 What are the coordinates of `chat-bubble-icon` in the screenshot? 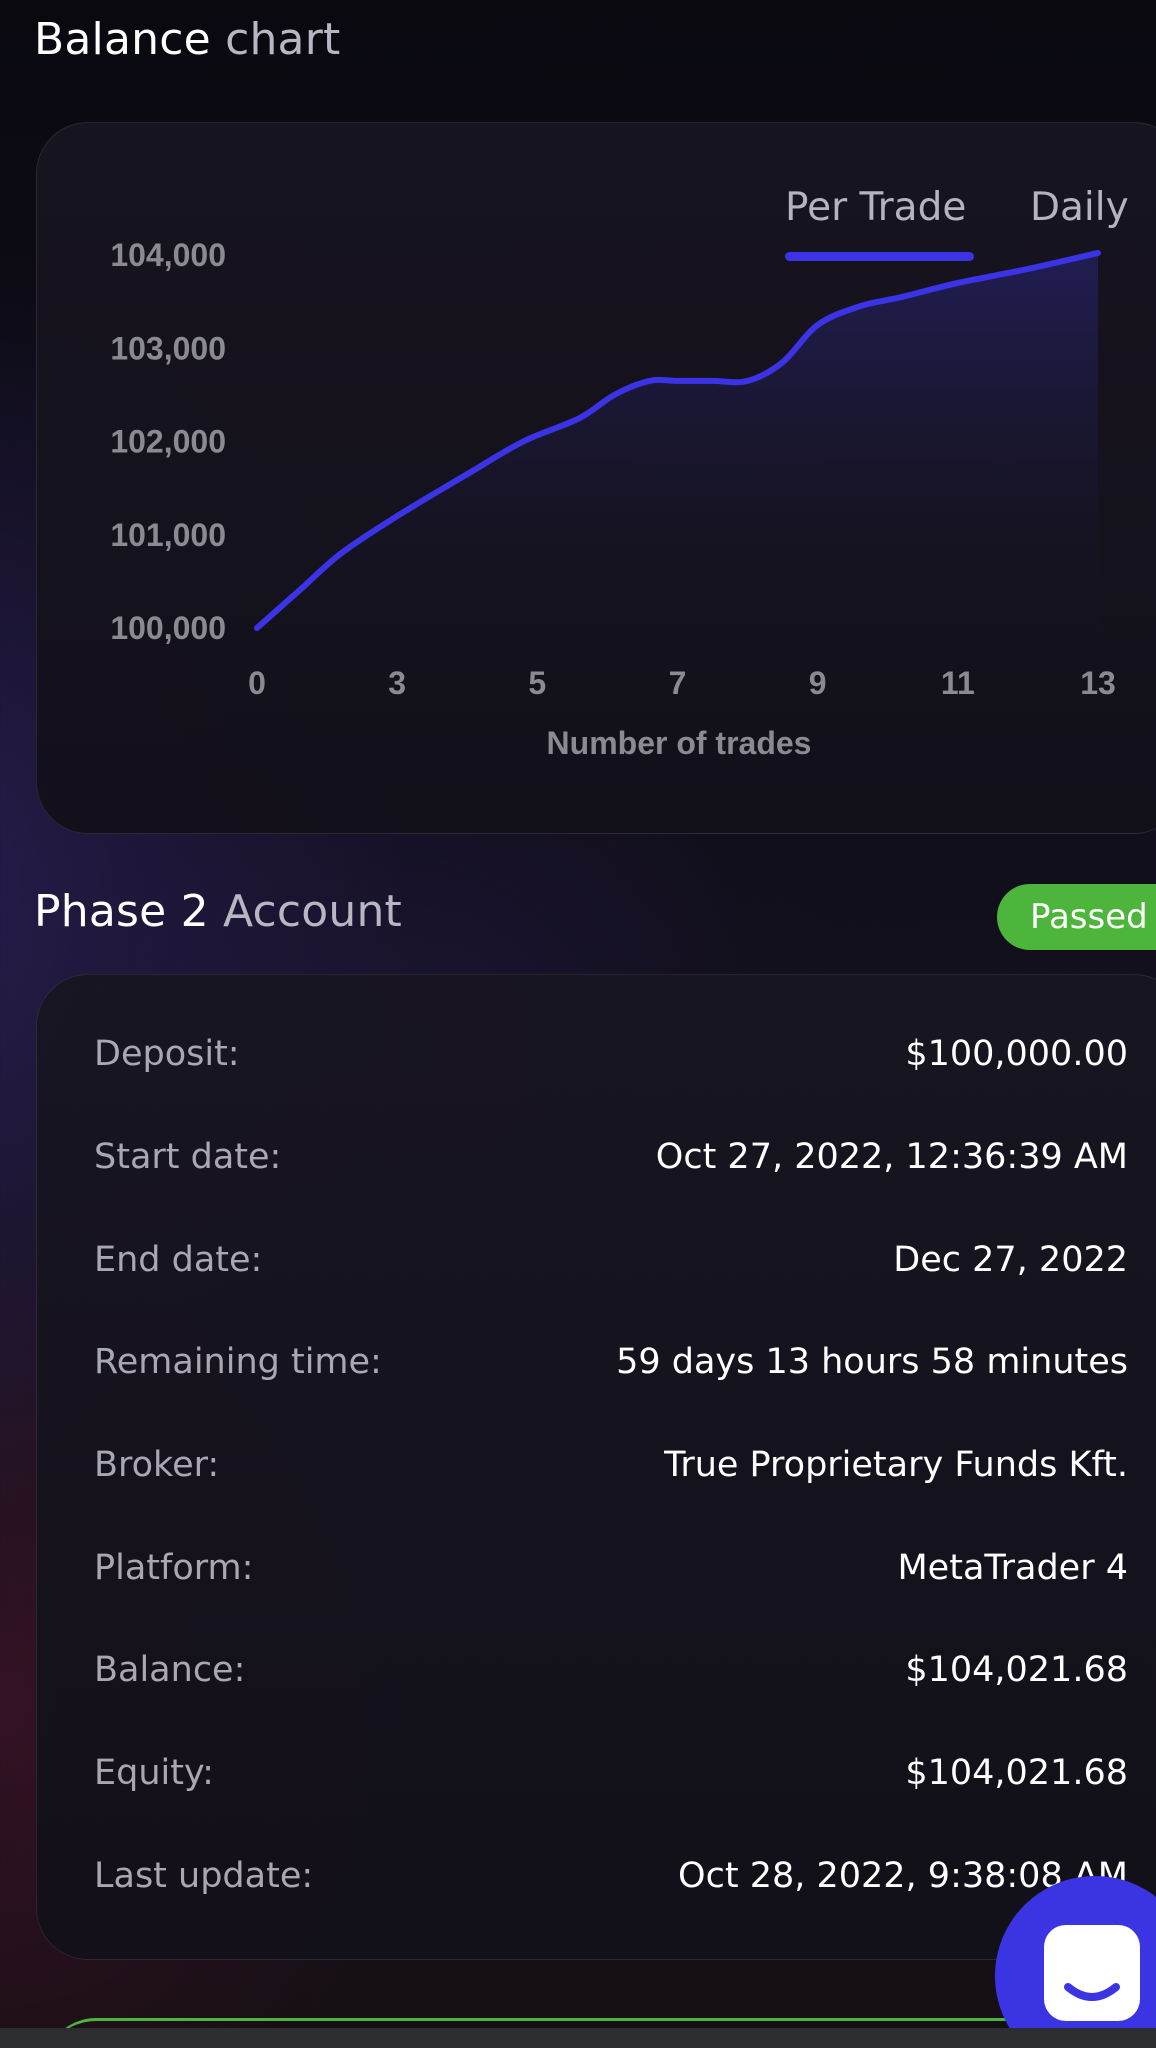 It's located at (1092, 1973).